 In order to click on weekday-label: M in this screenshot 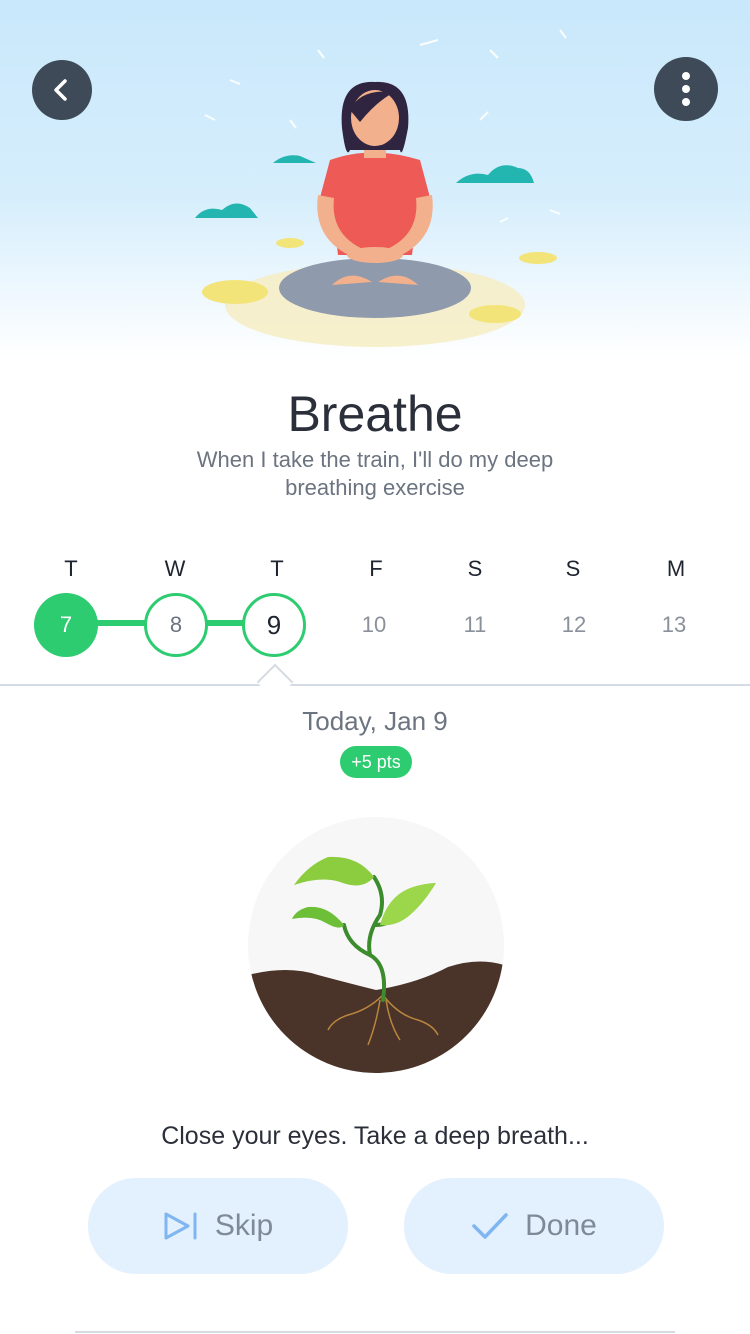, I will do `click(676, 568)`.